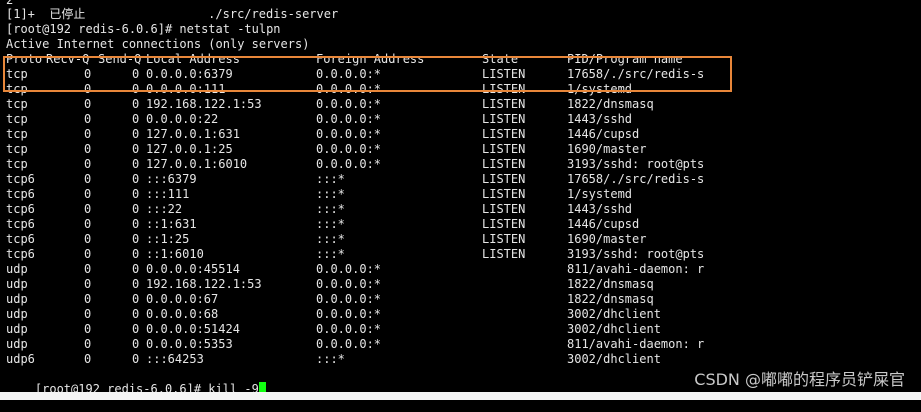 This screenshot has width=921, height=412. Describe the element at coordinates (456, 299) in the screenshot. I see `table-row: udp 0 0 0.0.0.0:67 0.0.0.0:* 1822/dnsmasq` at that location.